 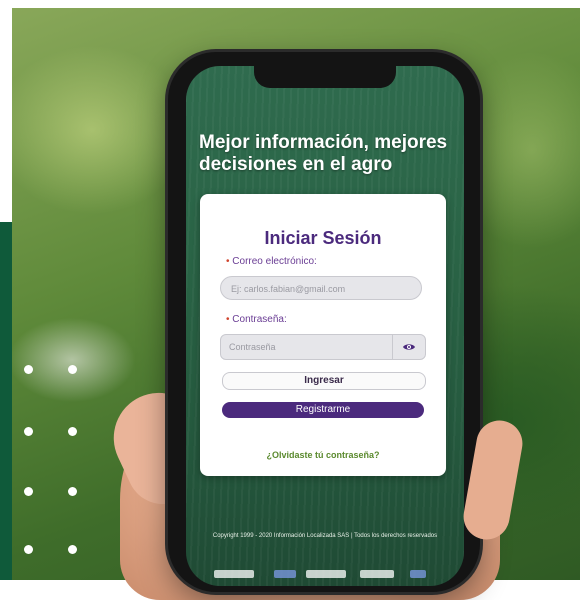 What do you see at coordinates (323, 455) in the screenshot?
I see `forgot-password-link: ¿Olvidaste tú contraseña?` at bounding box center [323, 455].